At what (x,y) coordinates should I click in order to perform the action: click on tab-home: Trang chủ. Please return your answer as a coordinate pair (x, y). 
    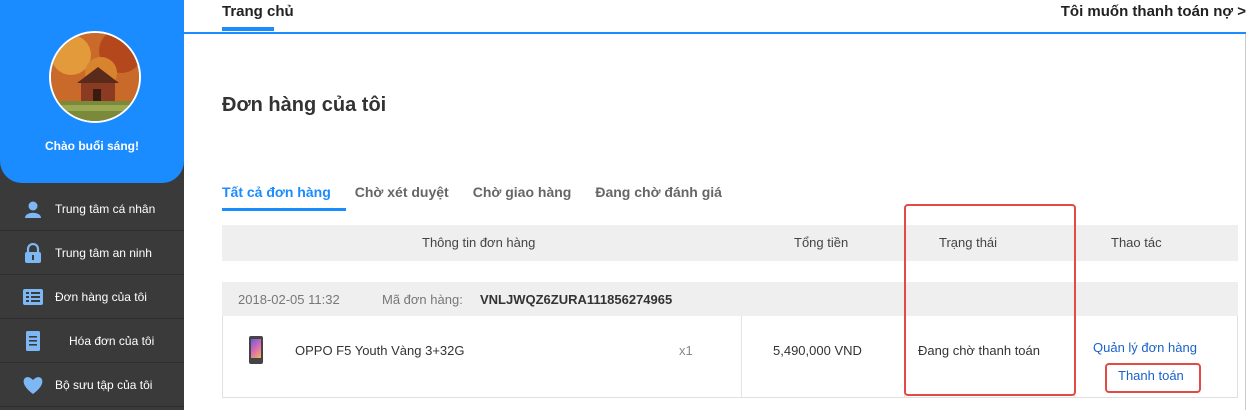
    Looking at the image, I should click on (258, 10).